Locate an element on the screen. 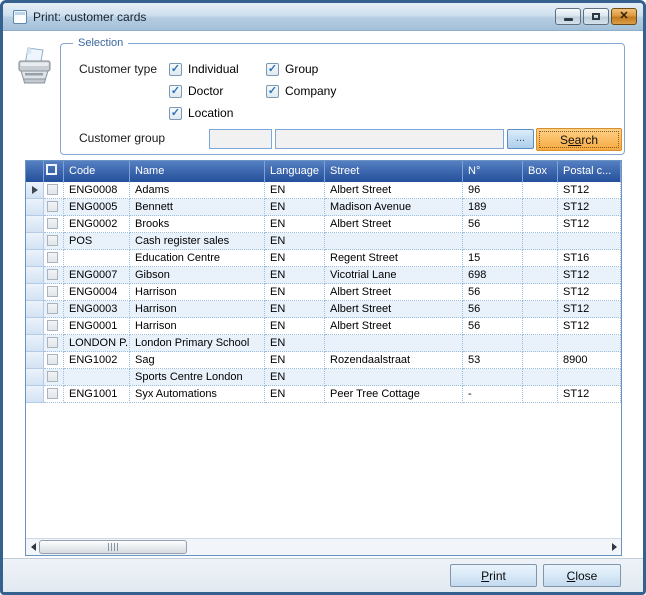 The height and width of the screenshot is (595, 646). cell-code: POS is located at coordinates (97, 241).